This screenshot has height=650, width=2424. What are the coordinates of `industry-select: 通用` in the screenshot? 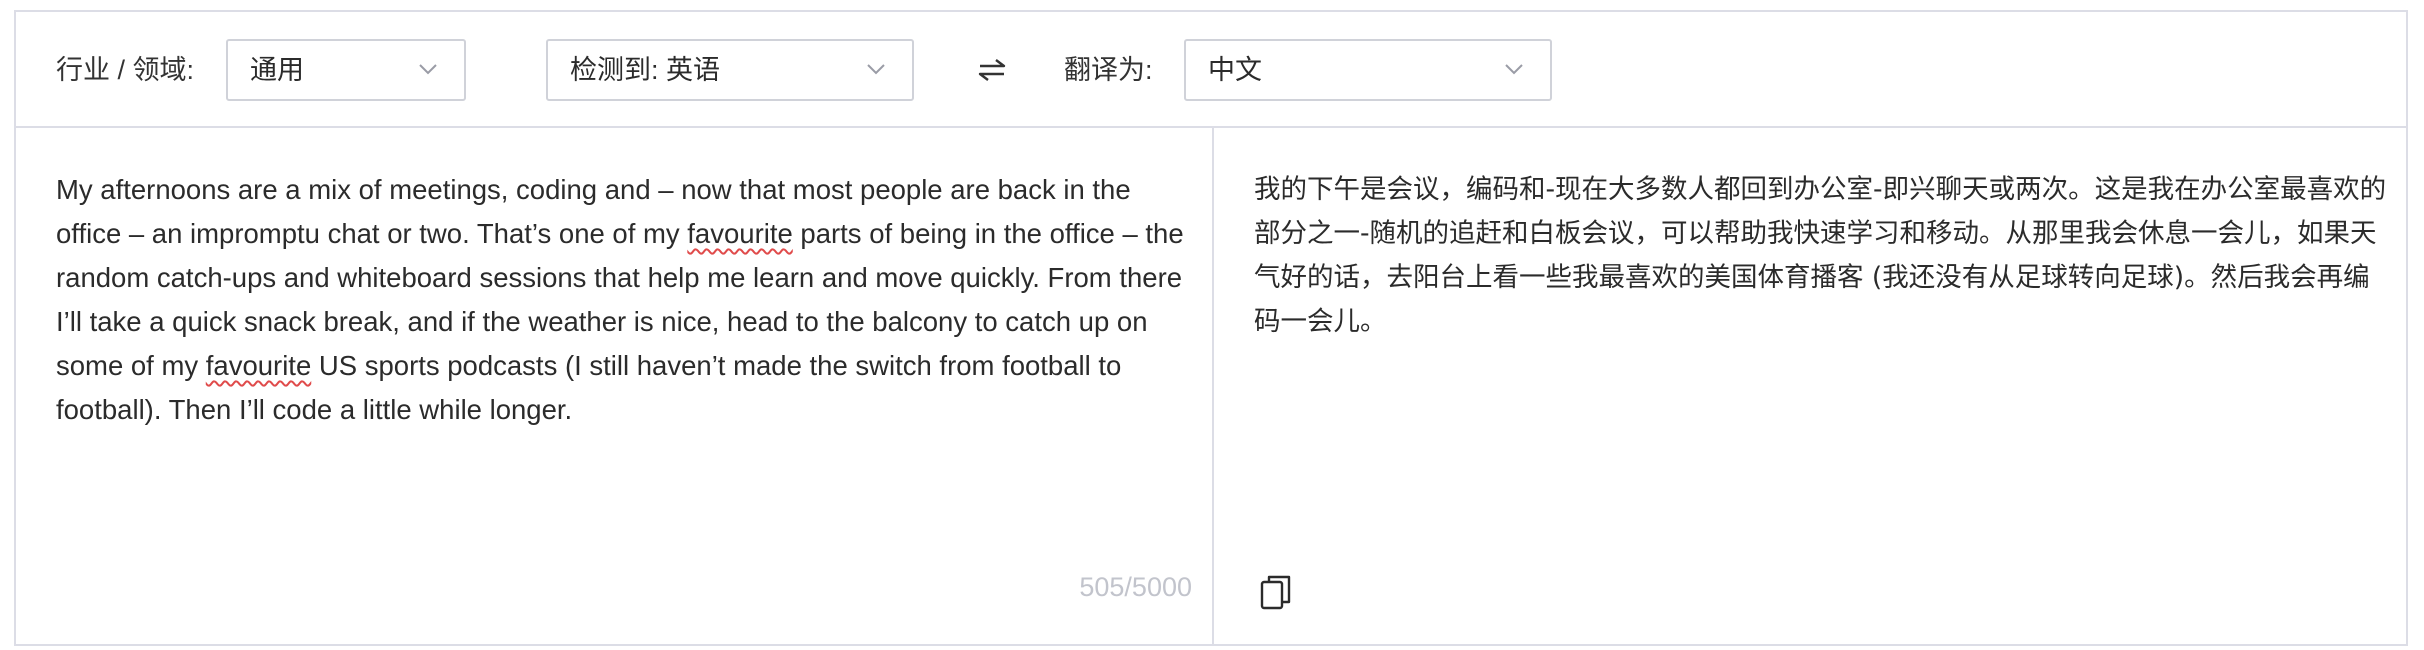 It's located at (346, 70).